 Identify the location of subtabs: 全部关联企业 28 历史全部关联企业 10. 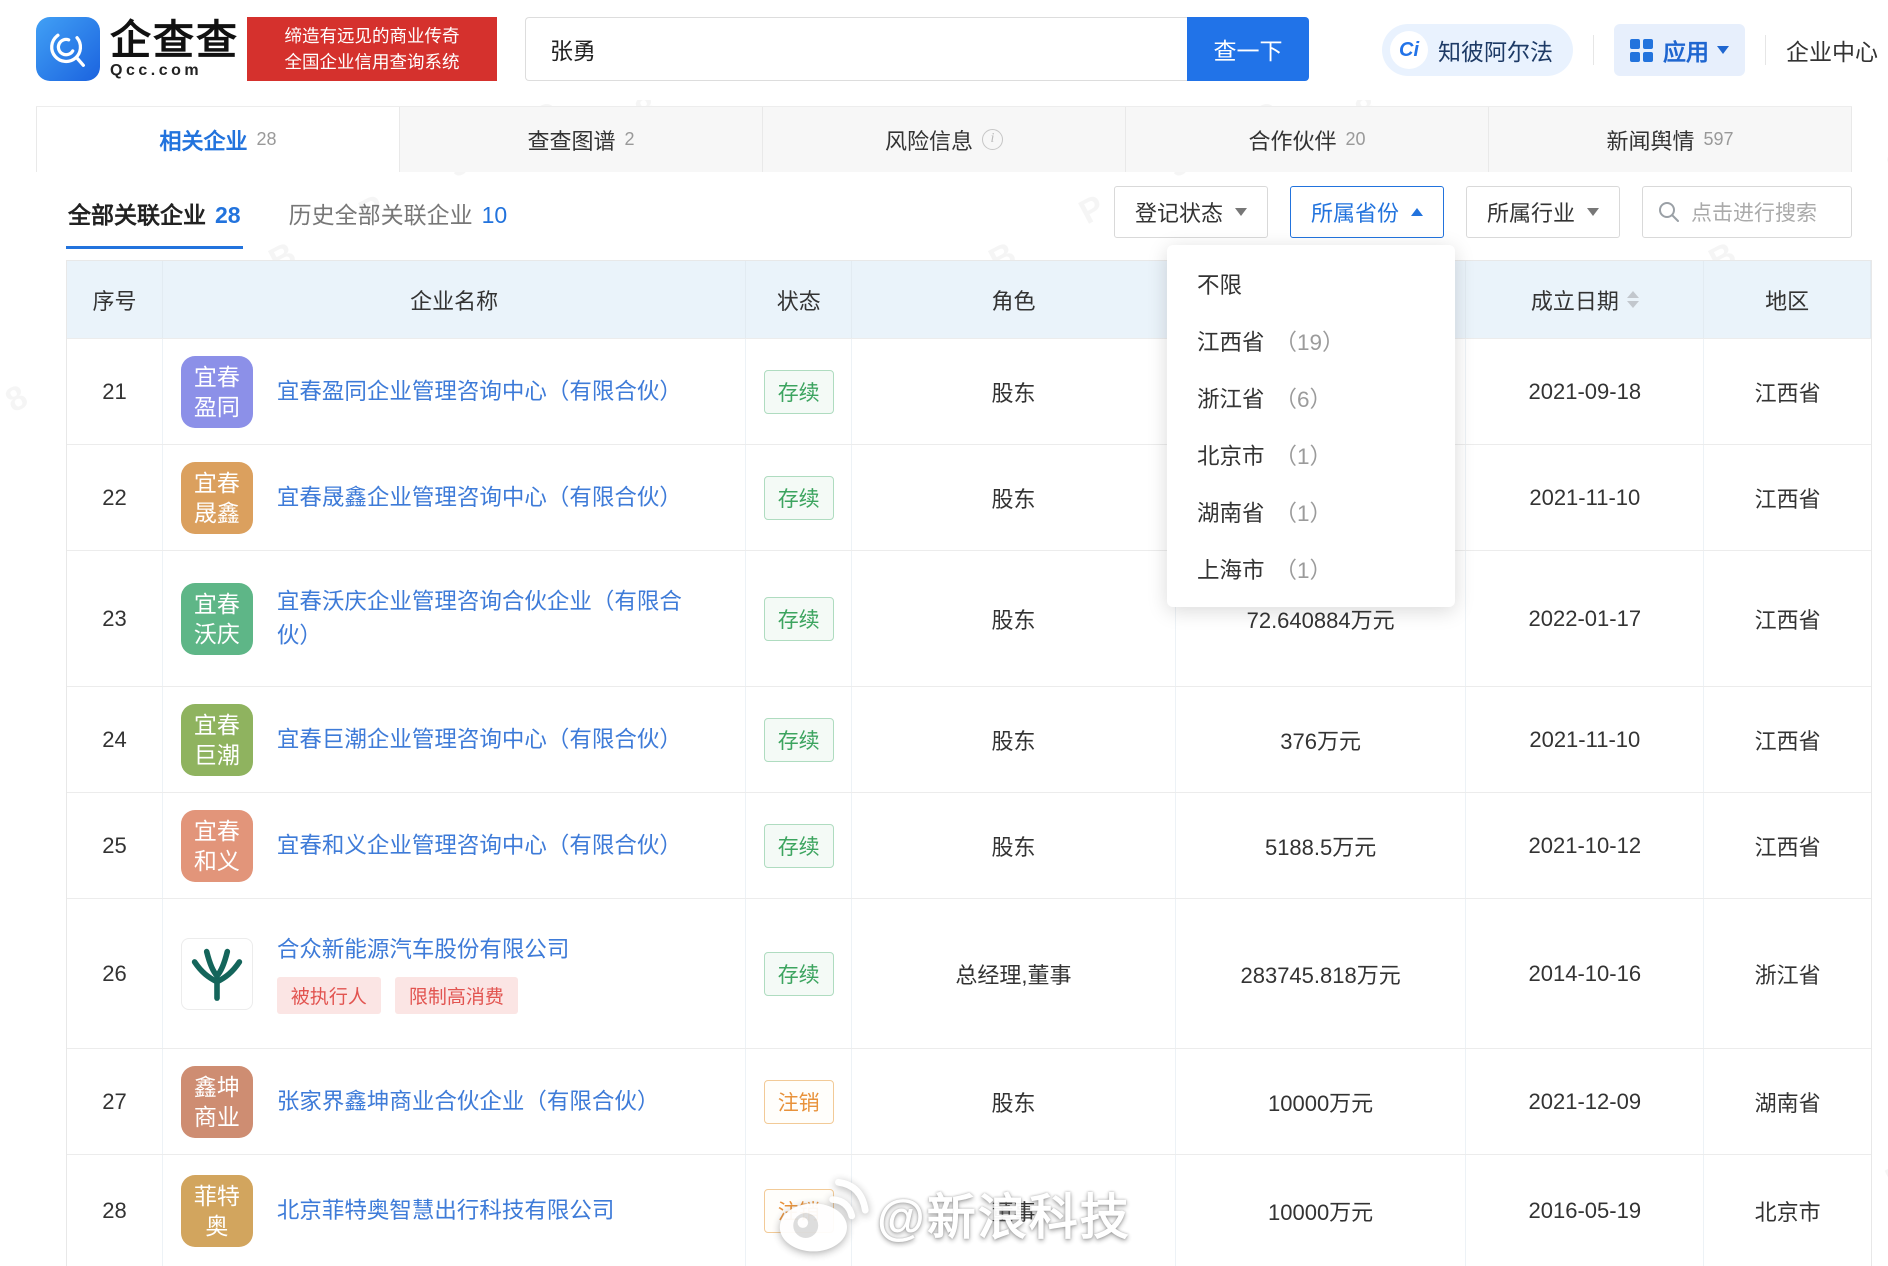
(287, 217).